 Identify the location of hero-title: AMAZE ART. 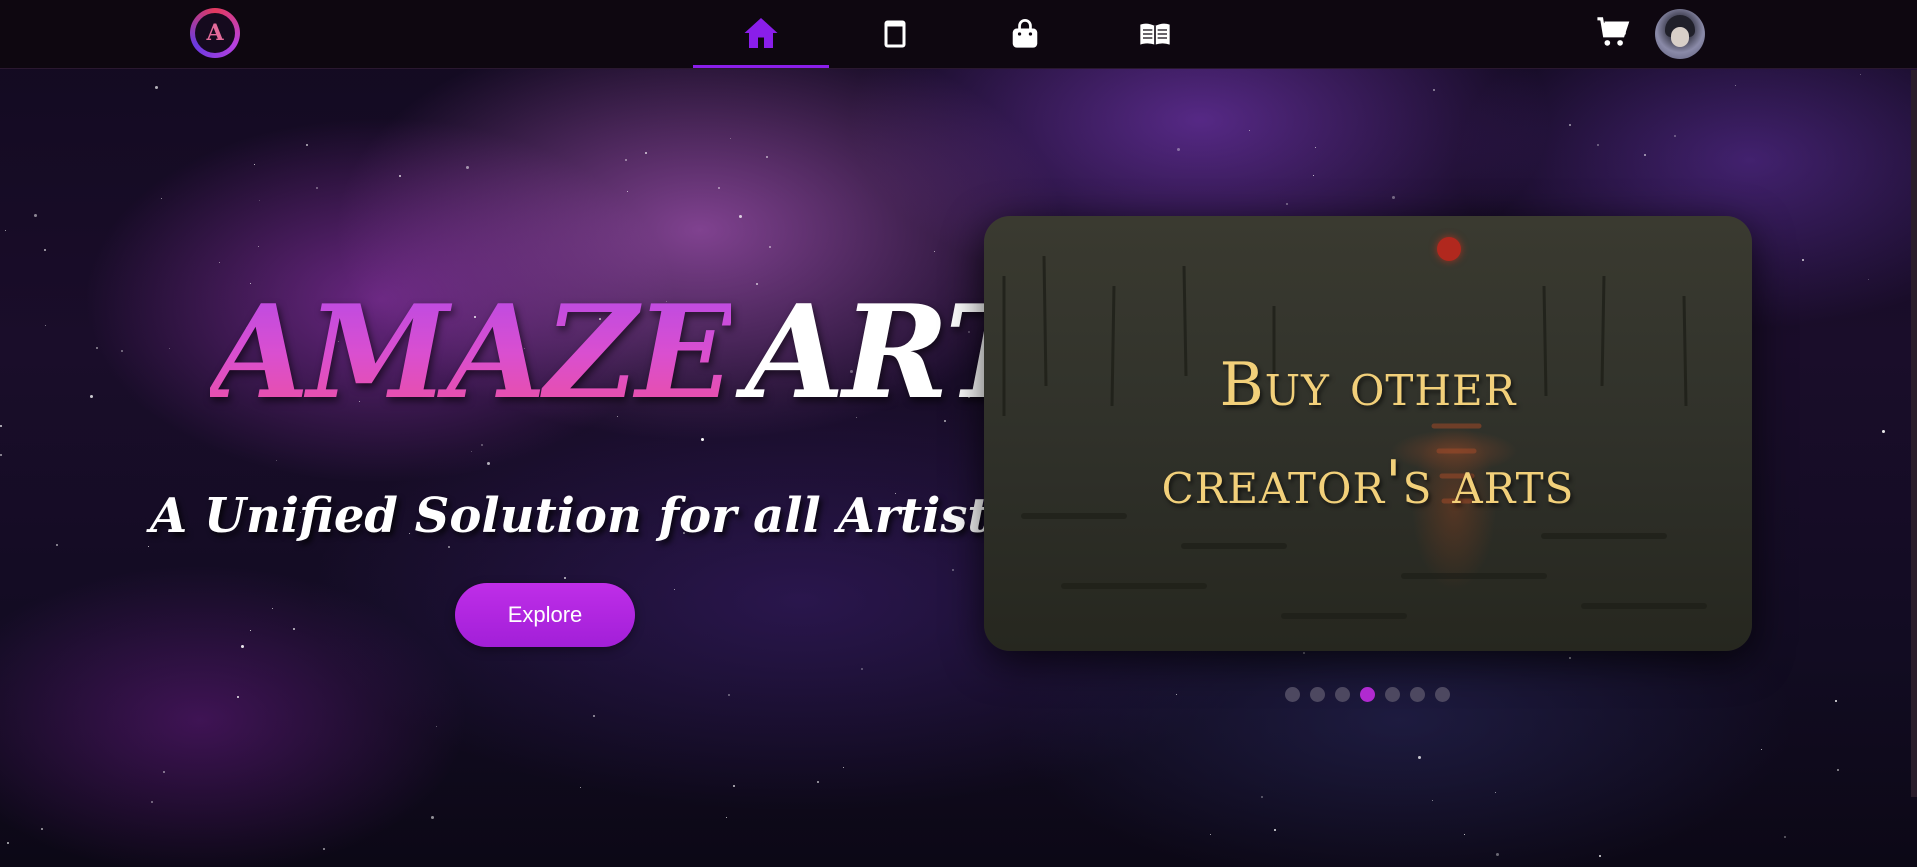
(625, 353).